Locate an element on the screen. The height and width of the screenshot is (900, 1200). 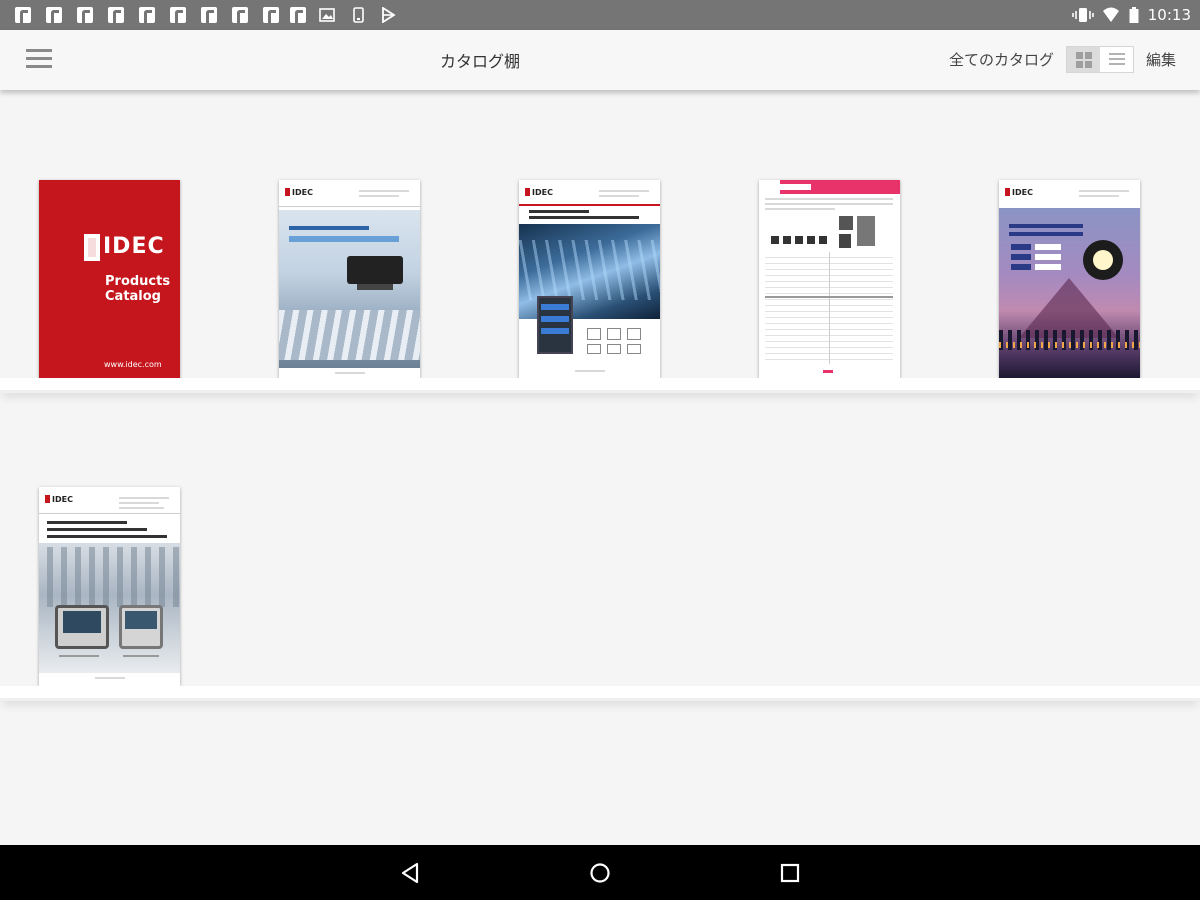
book-title: Products Catalog is located at coordinates (138, 289).